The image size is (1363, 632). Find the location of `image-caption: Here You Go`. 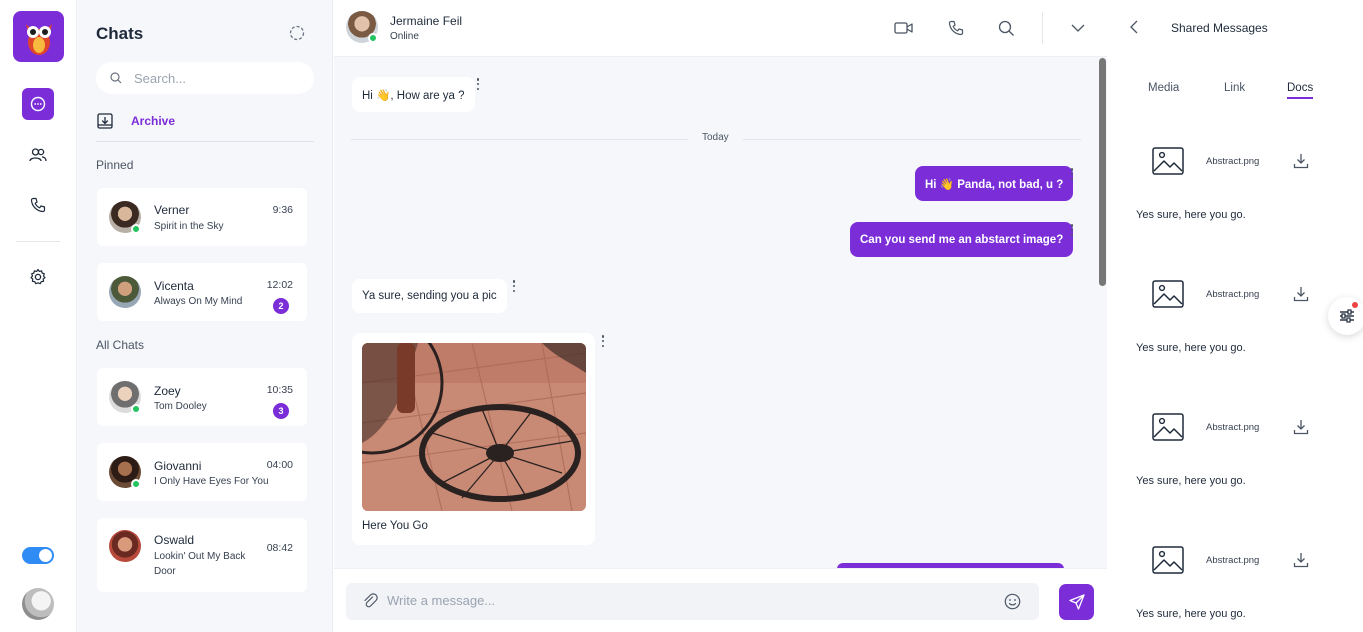

image-caption: Here You Go is located at coordinates (395, 526).